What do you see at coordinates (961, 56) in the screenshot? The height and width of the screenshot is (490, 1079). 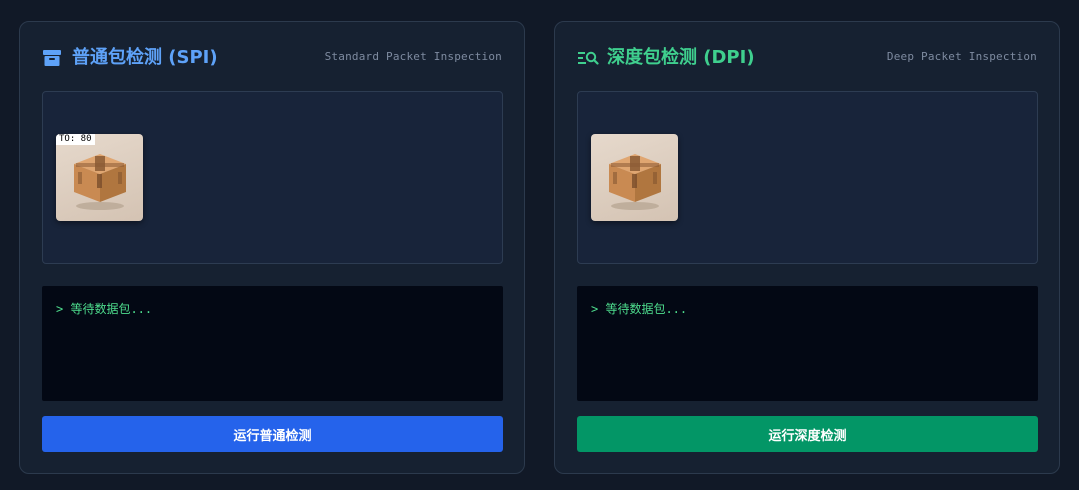 I see `dpi-subtitle: Deep Packet Inspection` at bounding box center [961, 56].